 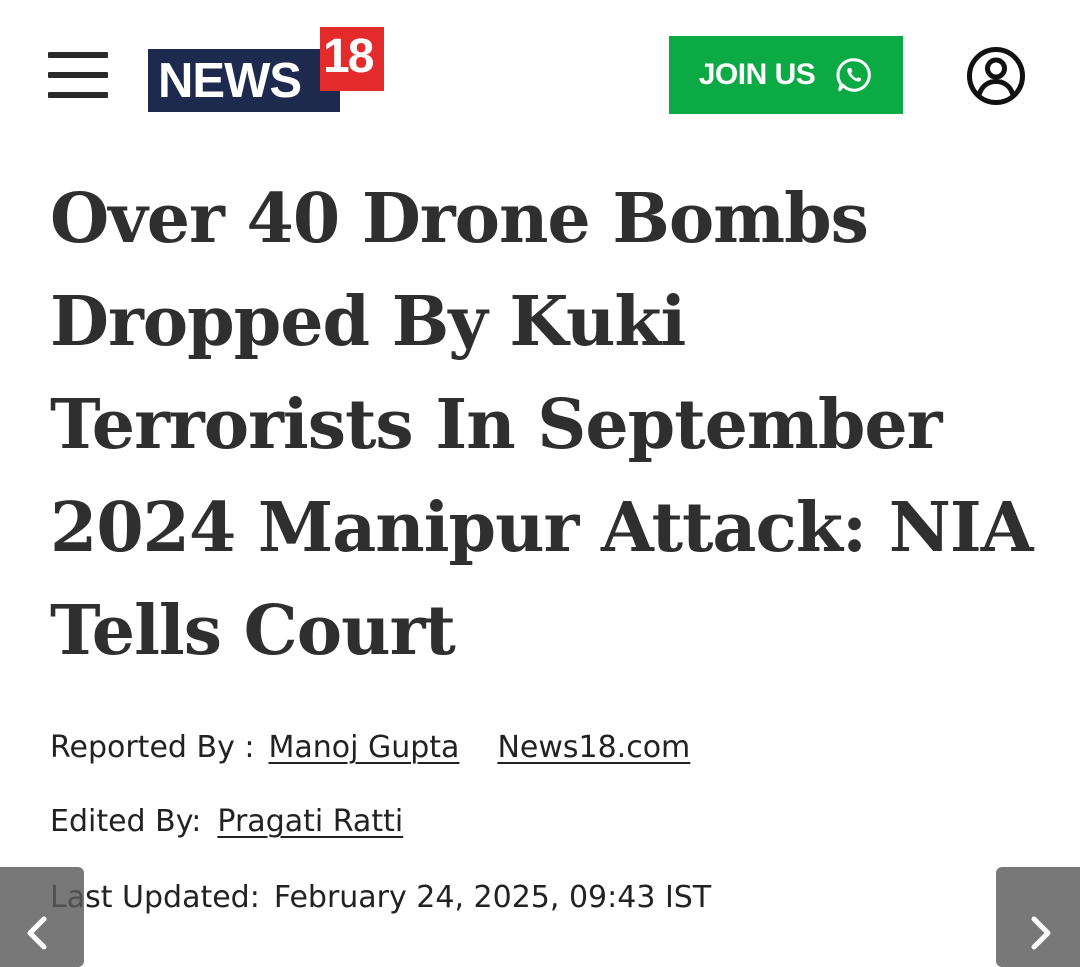 I want to click on byline: Reported By : Manoj Gupta News18.com, so click(x=370, y=748).